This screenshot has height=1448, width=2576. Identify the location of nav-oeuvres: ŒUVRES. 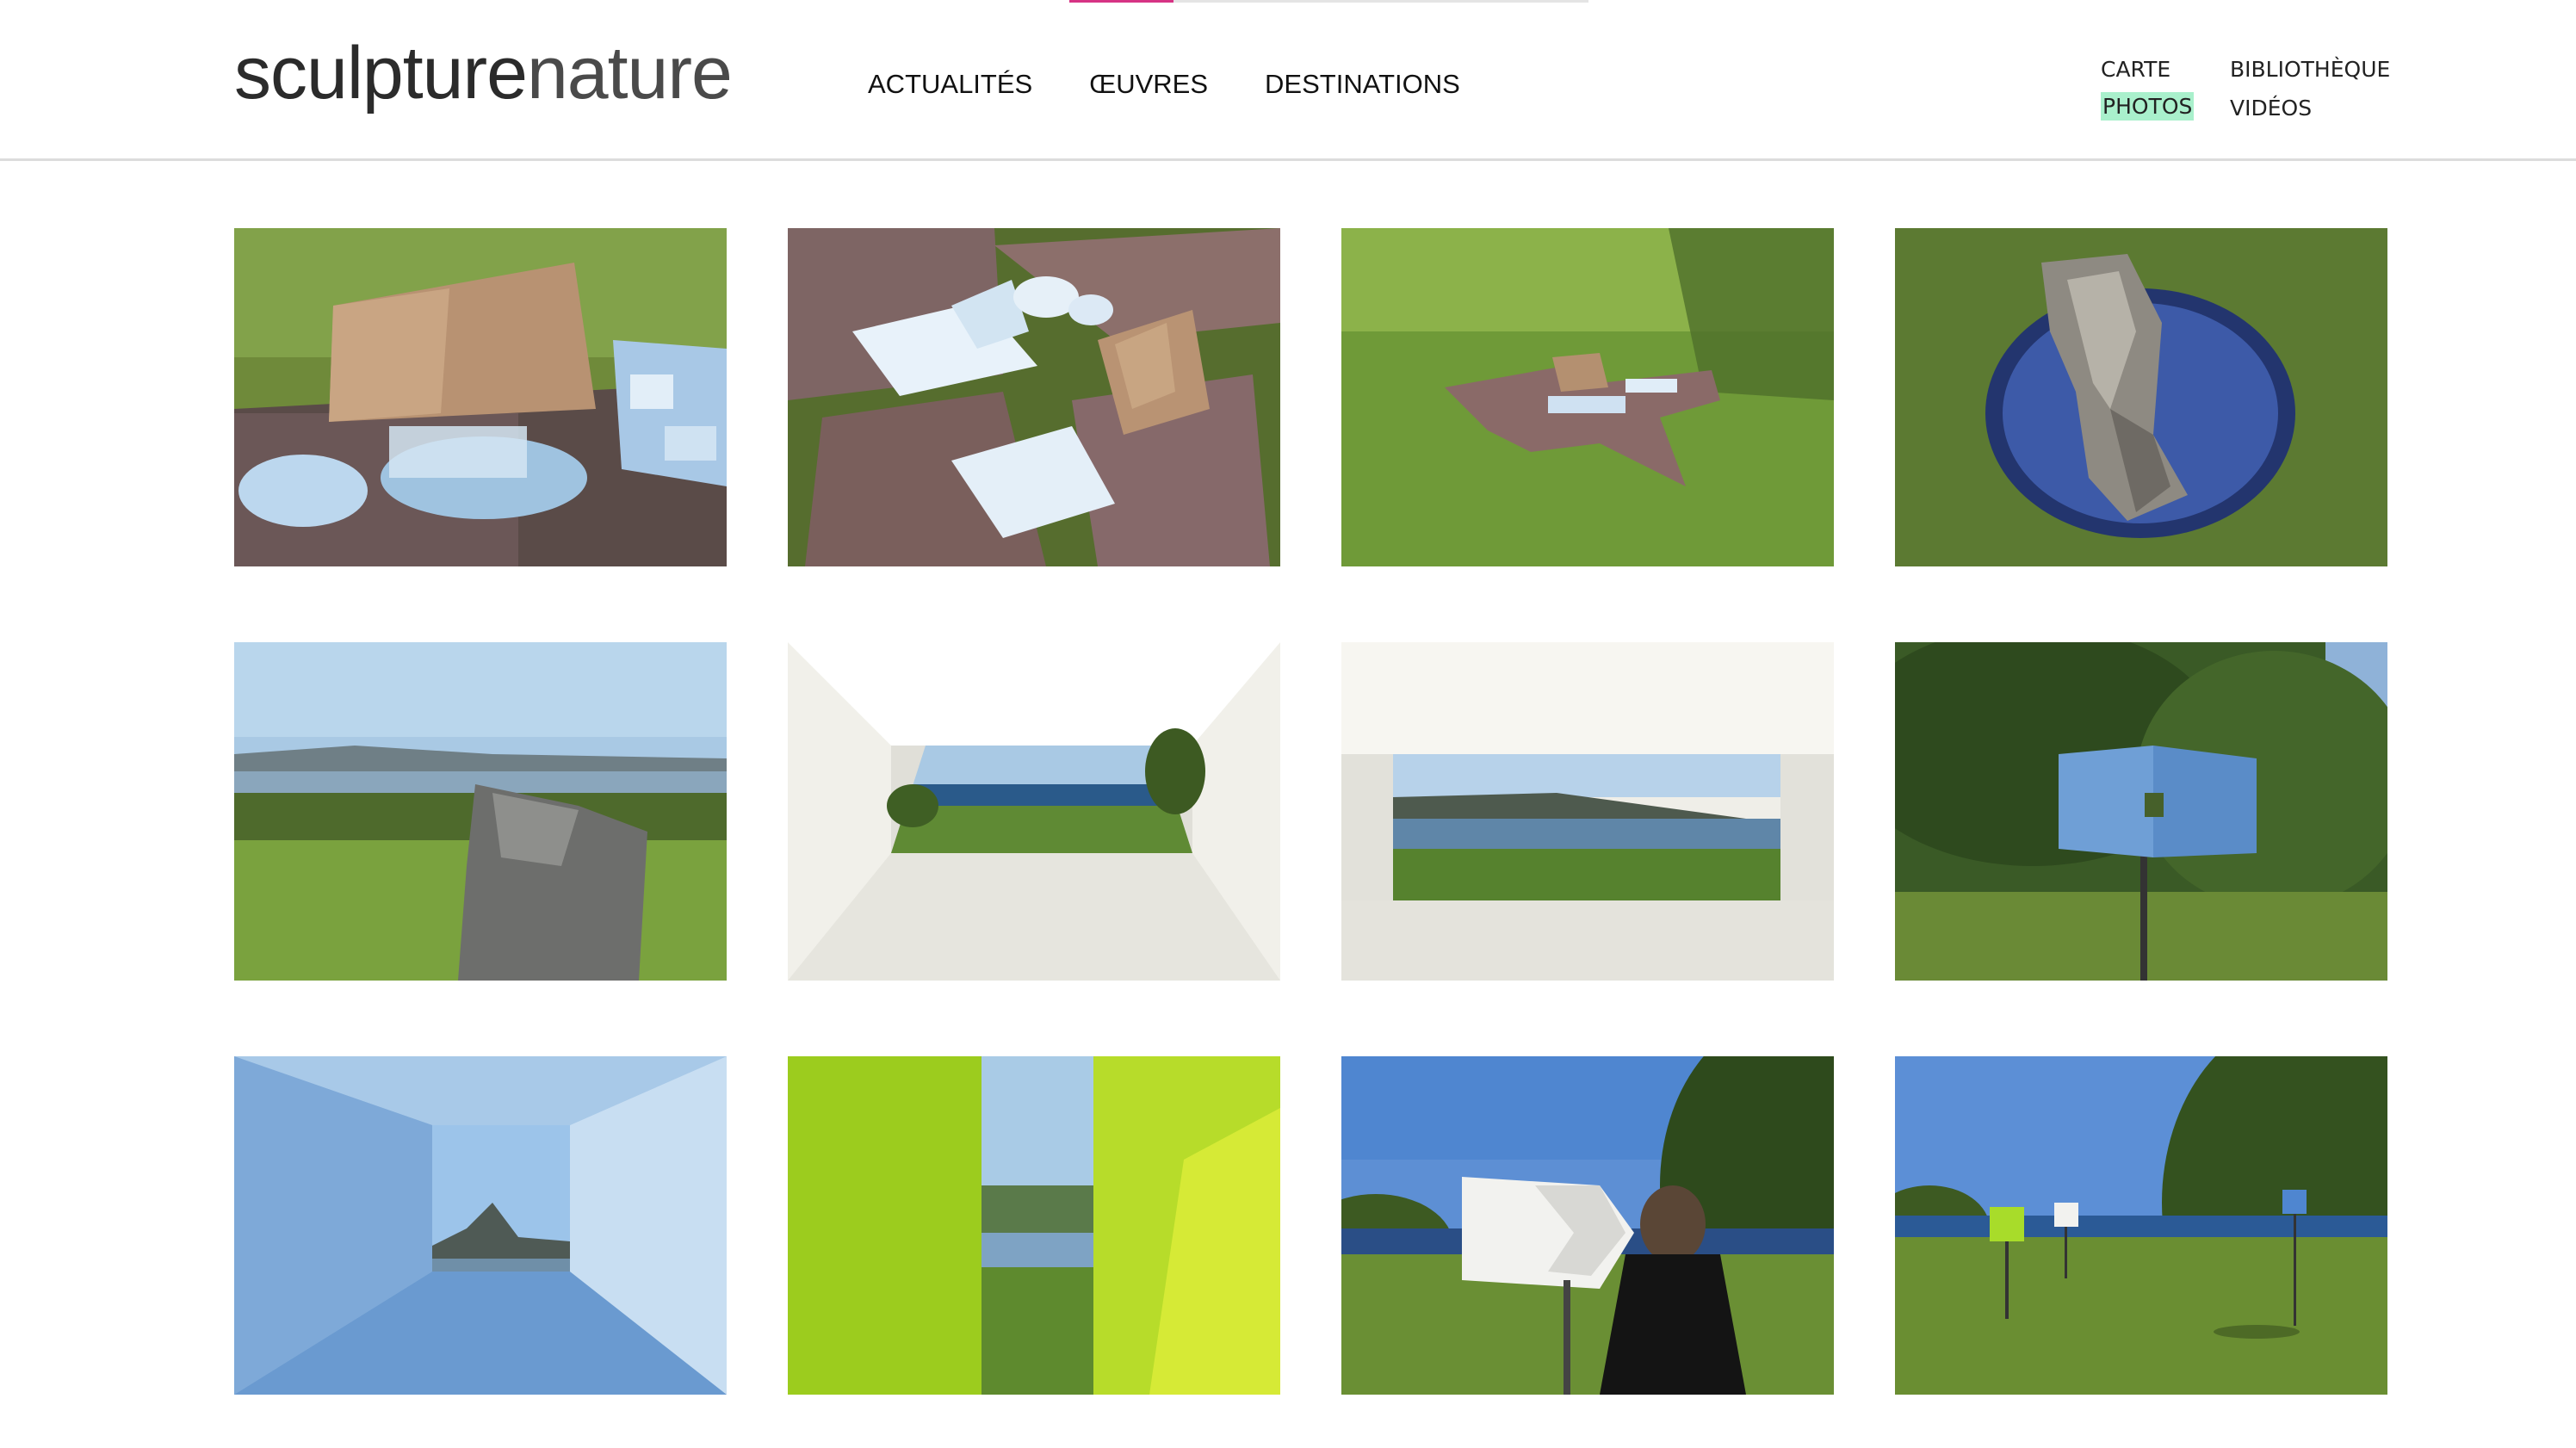
(1148, 84).